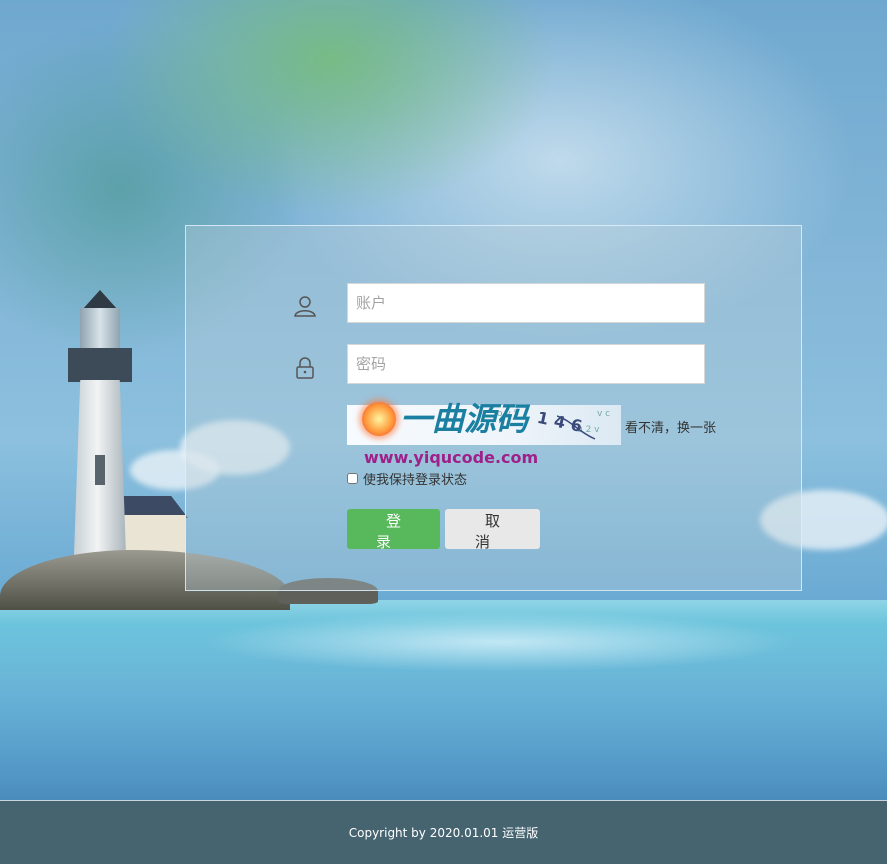 This screenshot has width=887, height=864. What do you see at coordinates (670, 426) in the screenshot?
I see `refresh-captcha-link: 看不清，换一张` at bounding box center [670, 426].